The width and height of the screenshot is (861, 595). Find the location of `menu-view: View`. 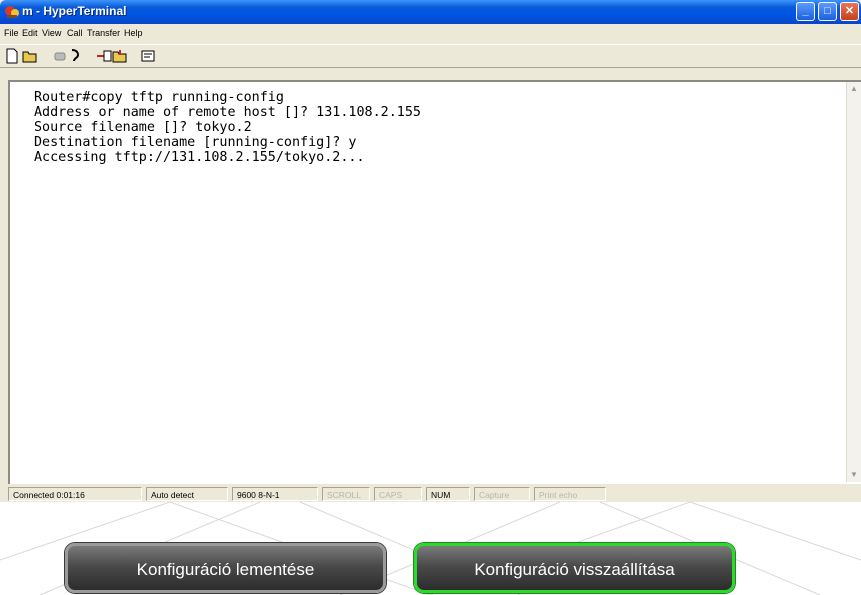

menu-view: View is located at coordinates (51, 33).